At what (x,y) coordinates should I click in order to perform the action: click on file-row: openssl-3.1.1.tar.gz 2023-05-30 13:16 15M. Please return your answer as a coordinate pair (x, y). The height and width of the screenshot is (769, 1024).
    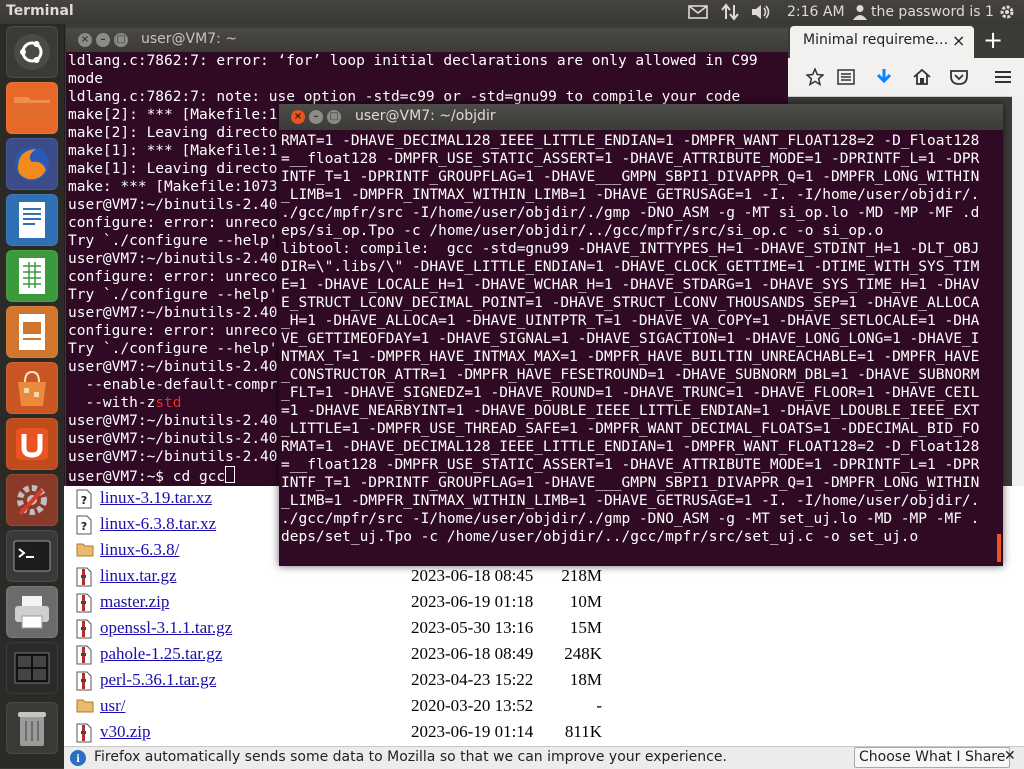
    Looking at the image, I should click on (544, 629).